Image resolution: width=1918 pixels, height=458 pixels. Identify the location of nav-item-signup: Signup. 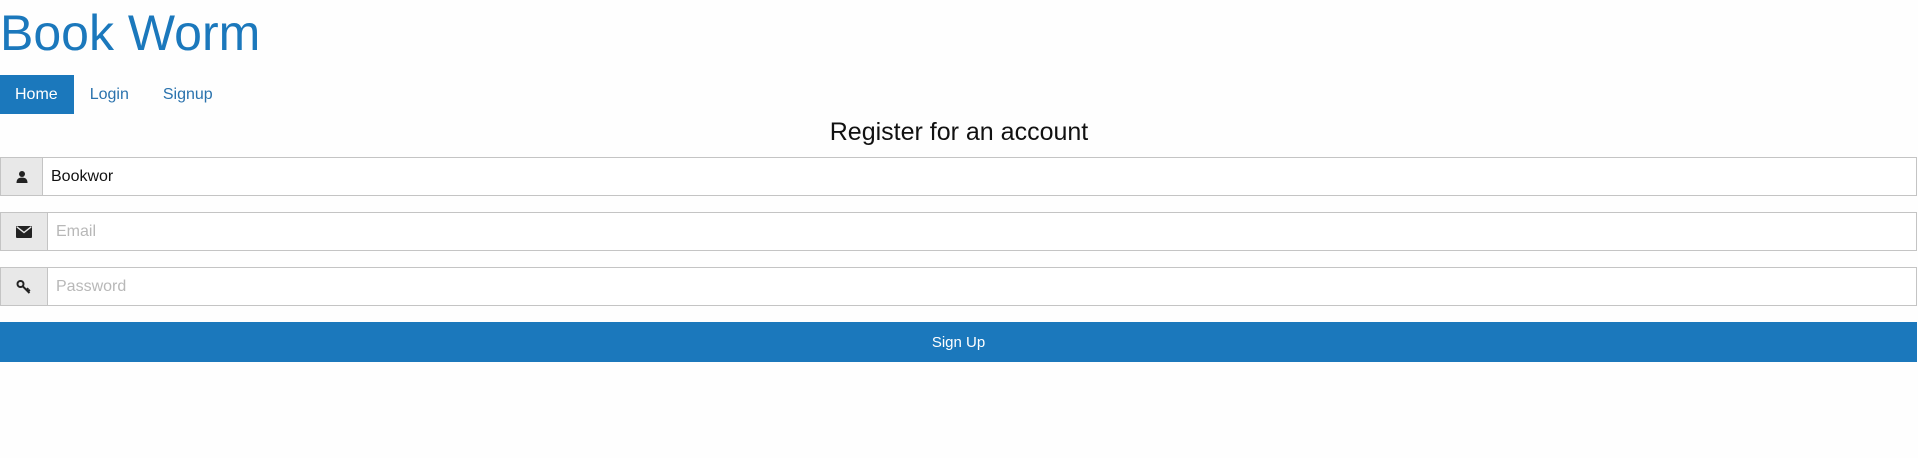
(188, 94).